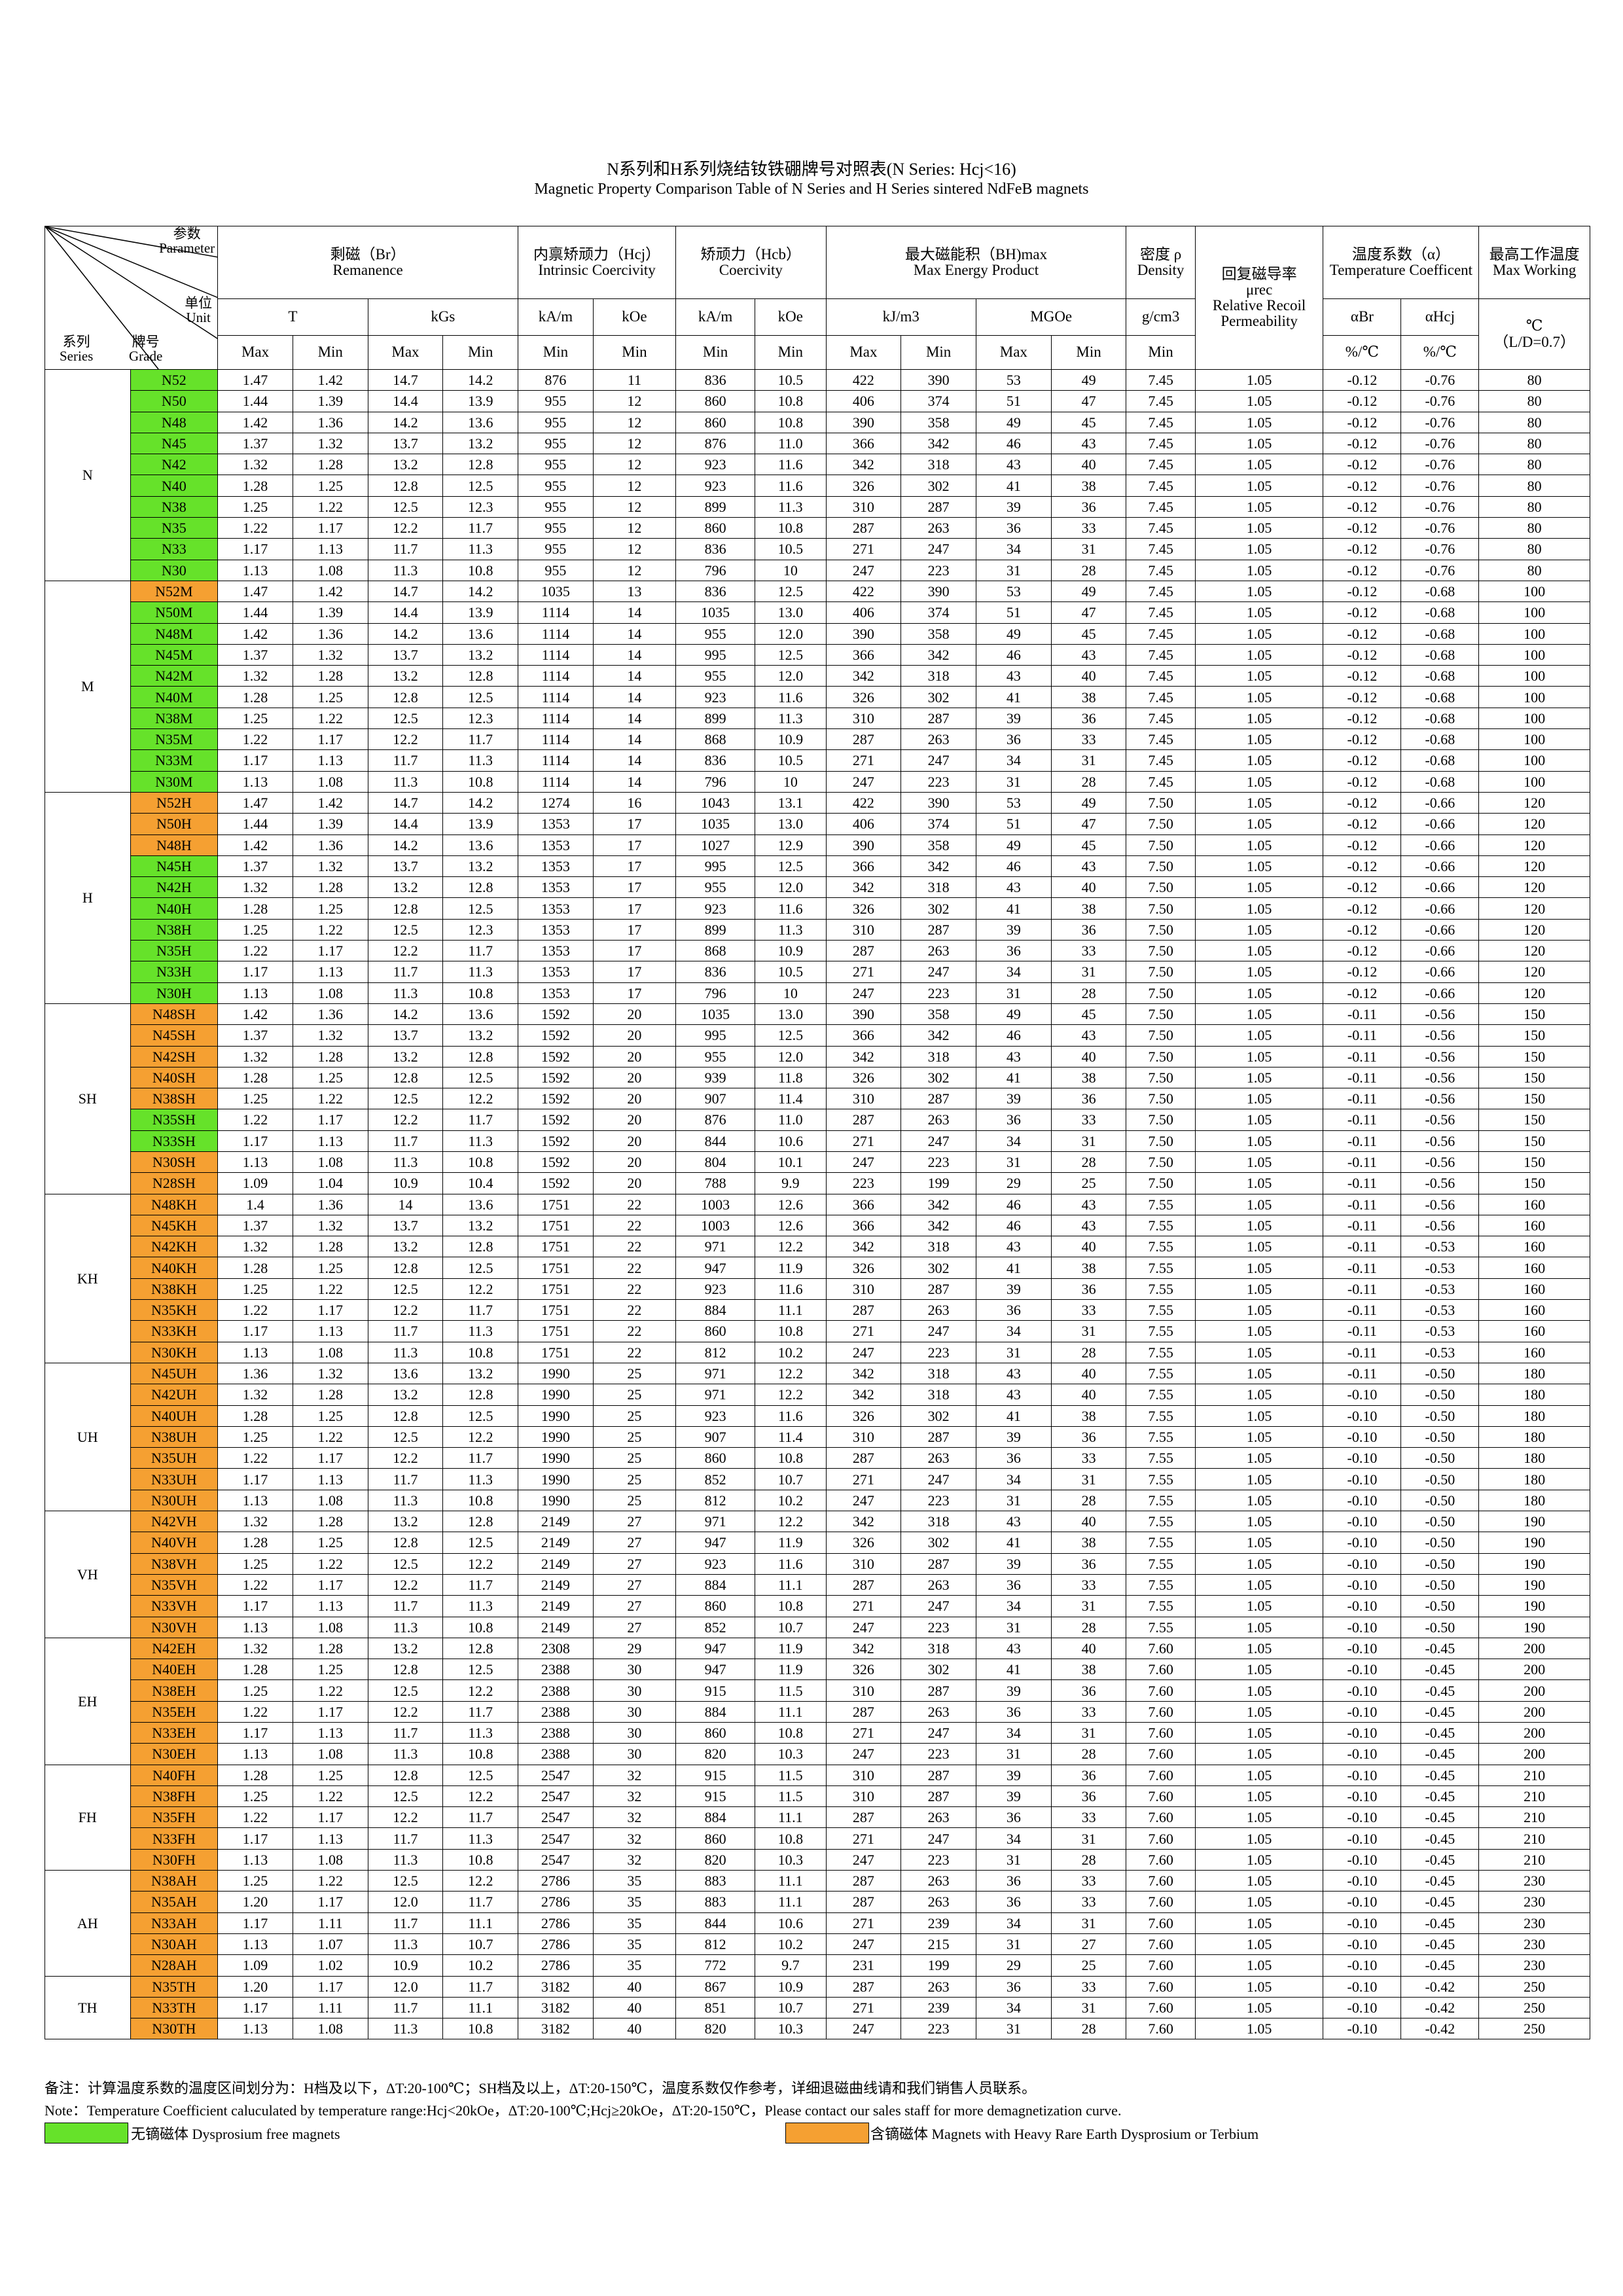 The image size is (1623, 2296). What do you see at coordinates (406, 676) in the screenshot?
I see `br-kgs-max-cell: 13.2` at bounding box center [406, 676].